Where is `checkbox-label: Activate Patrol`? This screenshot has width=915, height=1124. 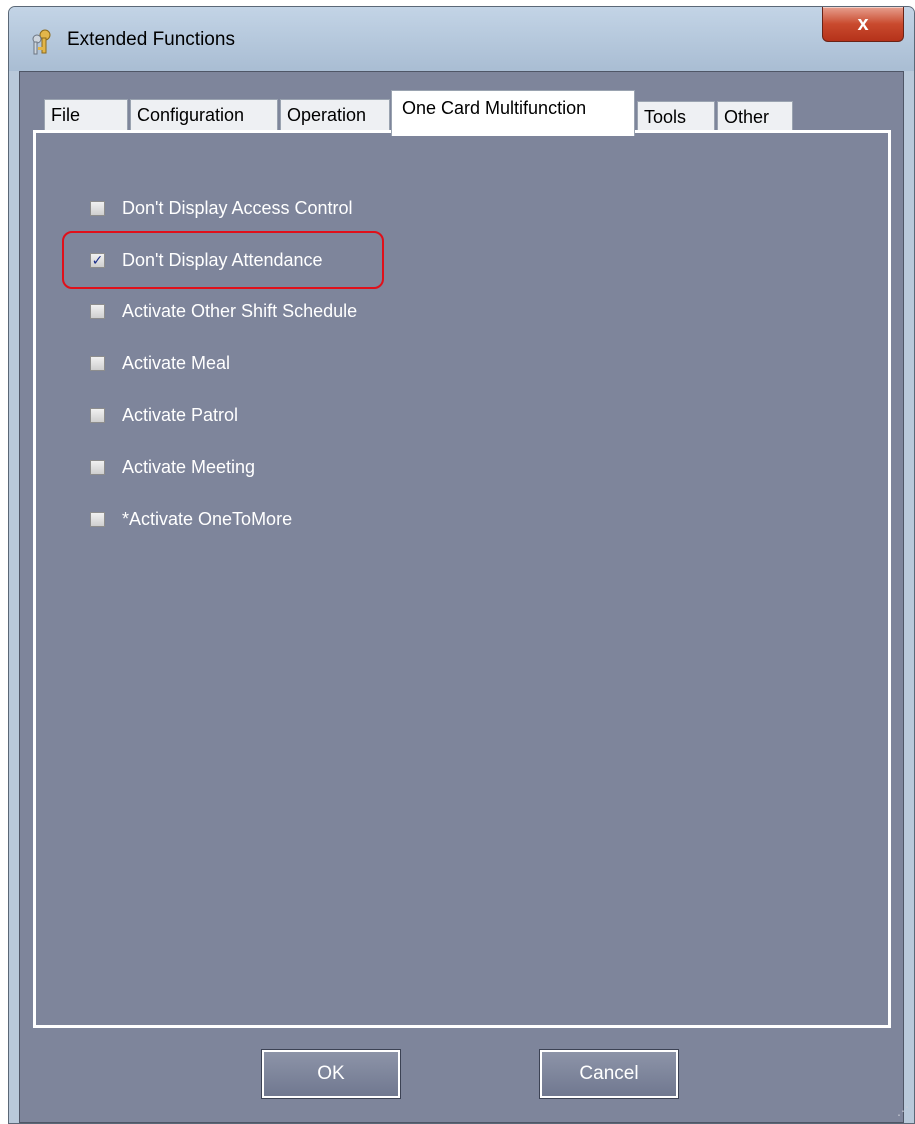
checkbox-label: Activate Patrol is located at coordinates (180, 414).